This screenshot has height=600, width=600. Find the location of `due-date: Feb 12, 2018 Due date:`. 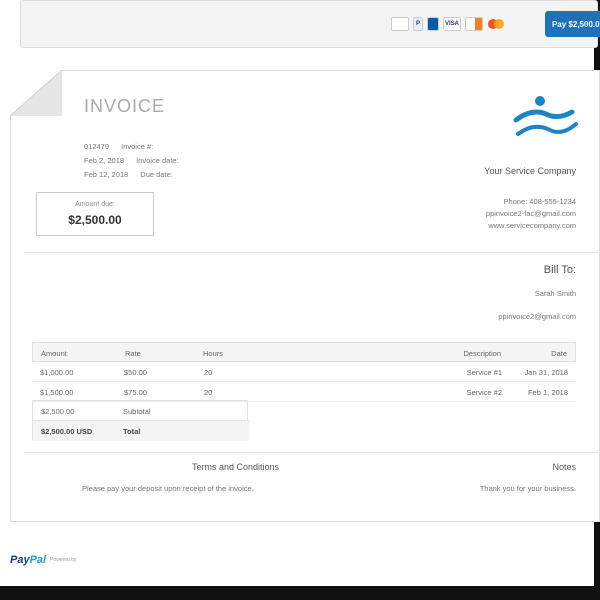

due-date: Feb 12, 2018 Due date: is located at coordinates (128, 174).